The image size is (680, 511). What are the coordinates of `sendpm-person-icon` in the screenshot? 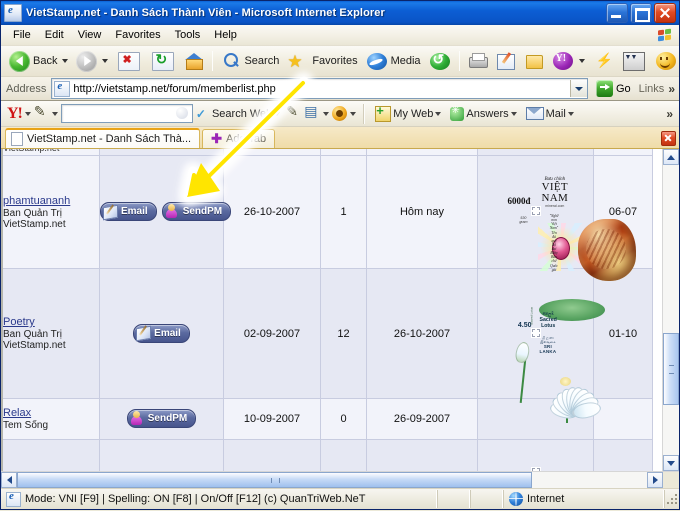 It's located at (137, 418).